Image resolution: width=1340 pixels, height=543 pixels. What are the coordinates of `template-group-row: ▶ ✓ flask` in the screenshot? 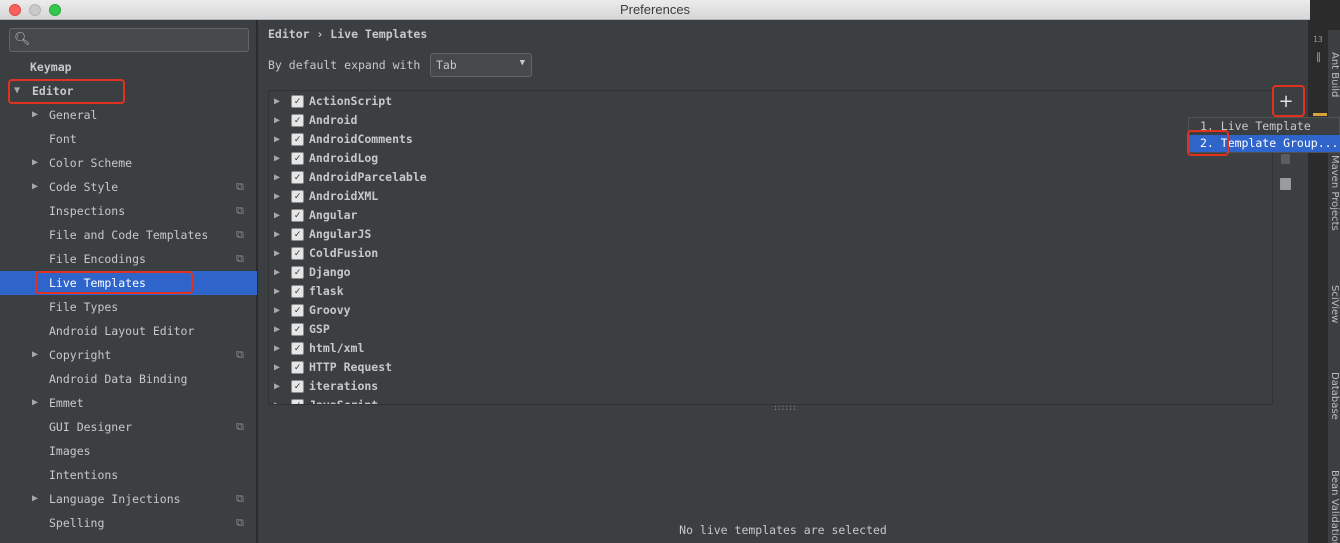 It's located at (769, 291).